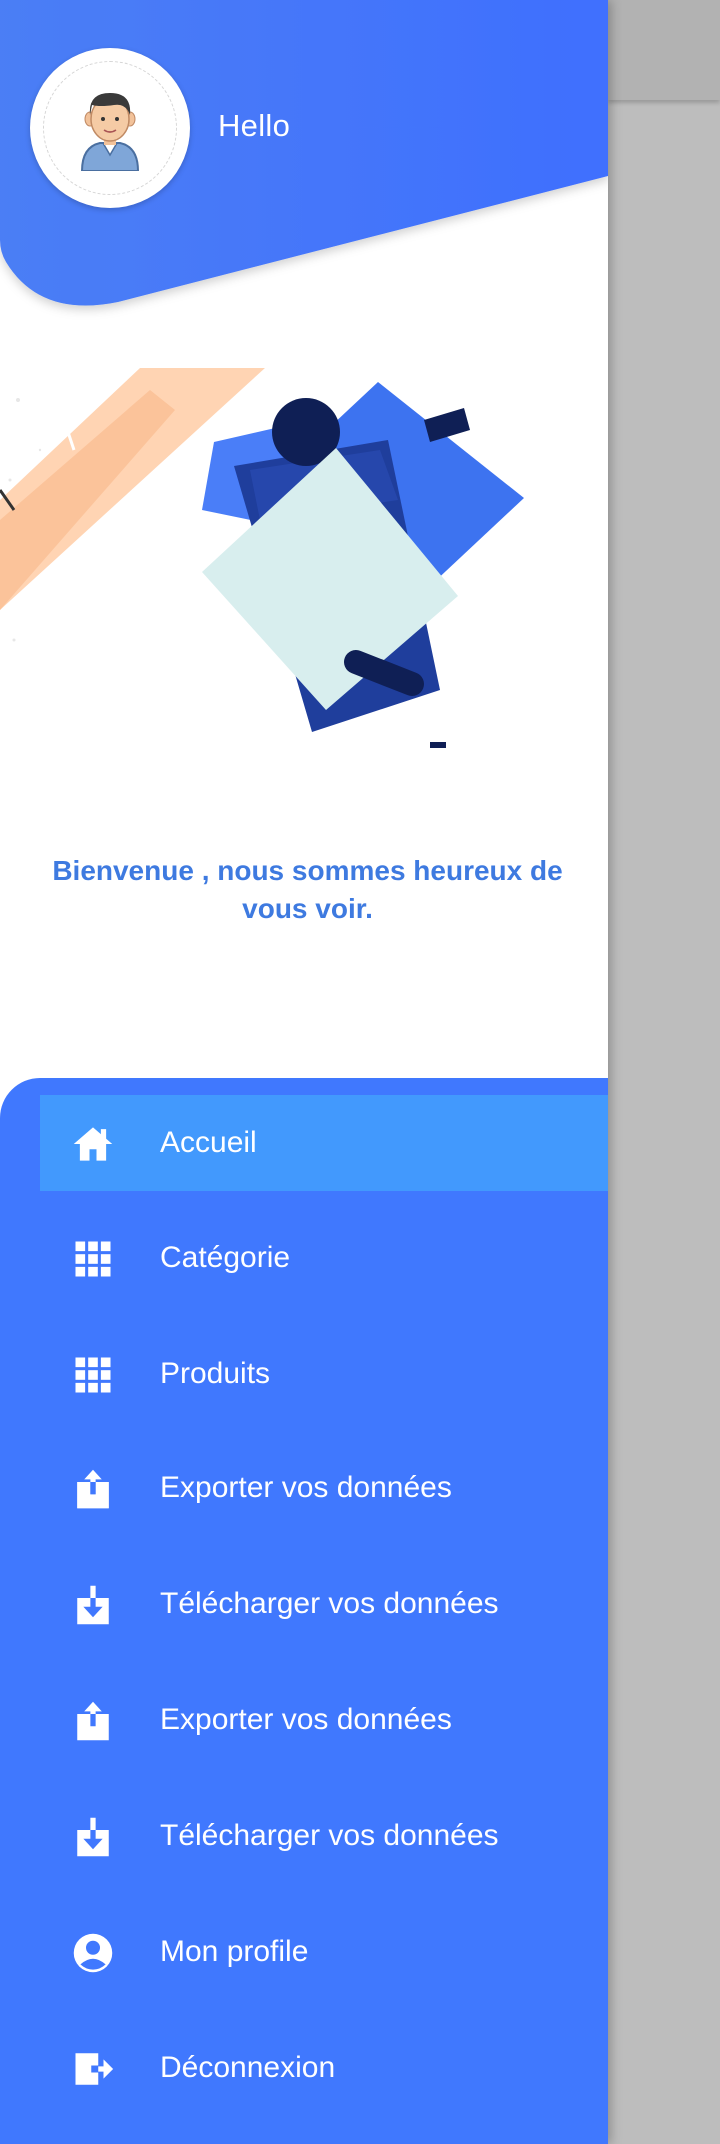 This screenshot has width=720, height=2144. I want to click on welcome-illustration, so click(262, 558).